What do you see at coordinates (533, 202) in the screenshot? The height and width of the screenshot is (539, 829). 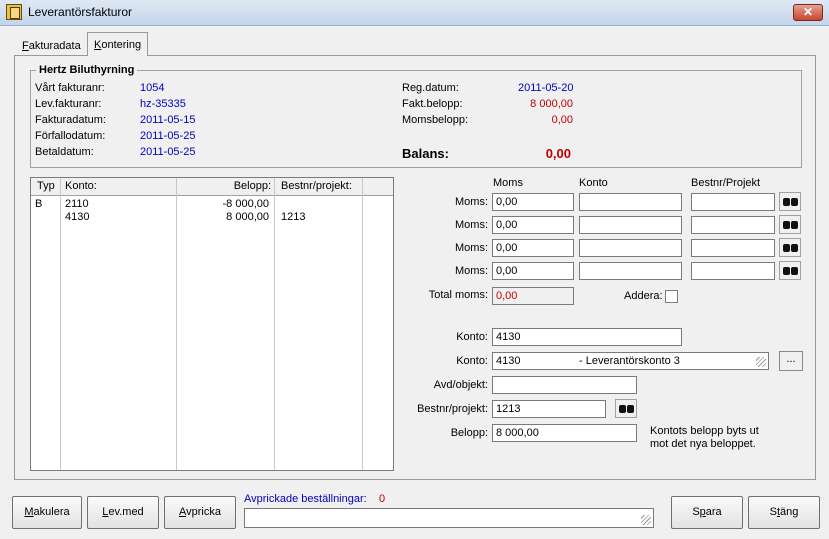 I see `moms-row1-input: 0,00` at bounding box center [533, 202].